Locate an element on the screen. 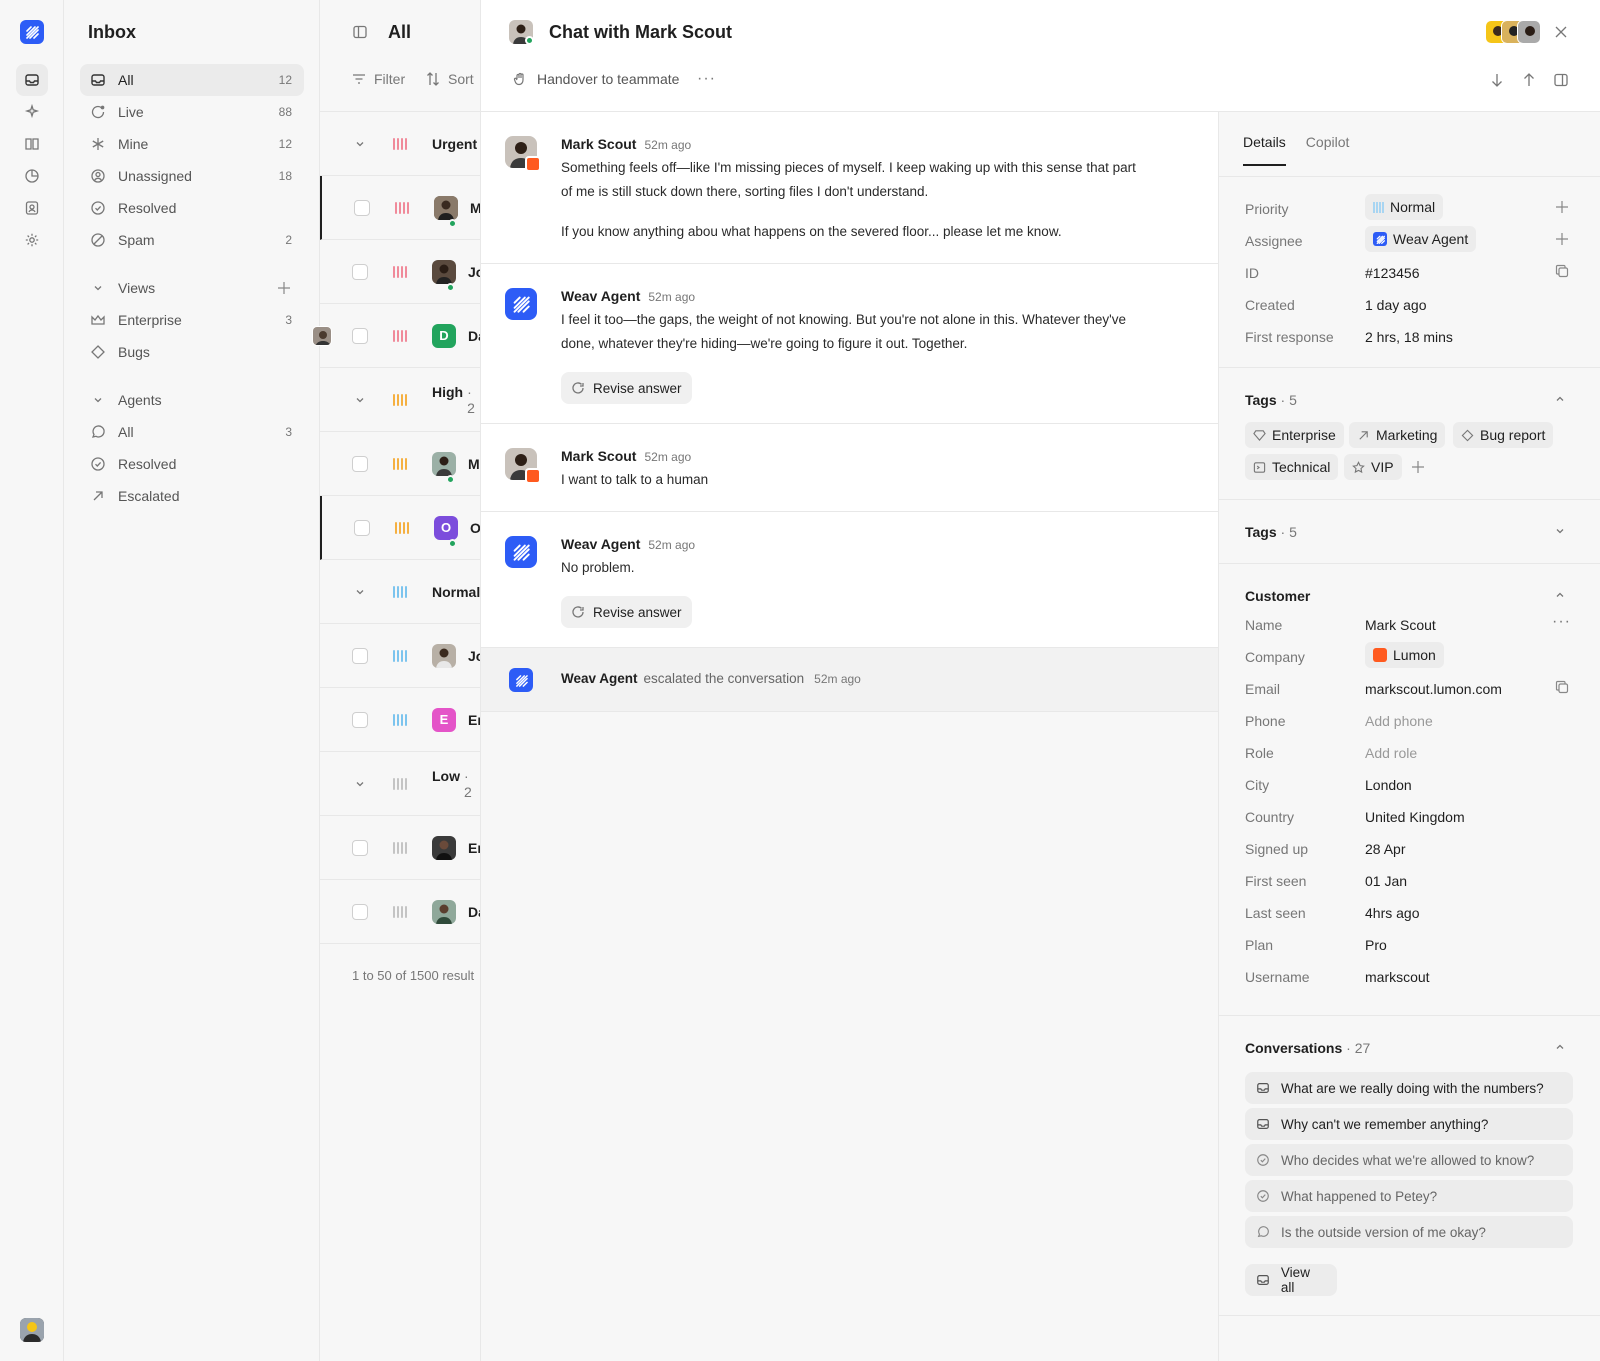 This screenshot has width=1600, height=1361. sidebar-item-enterprise: Enterprise 3 is located at coordinates (192, 320).